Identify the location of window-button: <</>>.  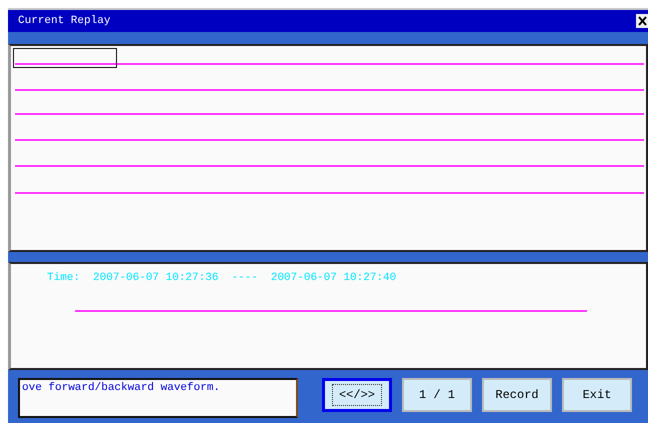
(357, 395).